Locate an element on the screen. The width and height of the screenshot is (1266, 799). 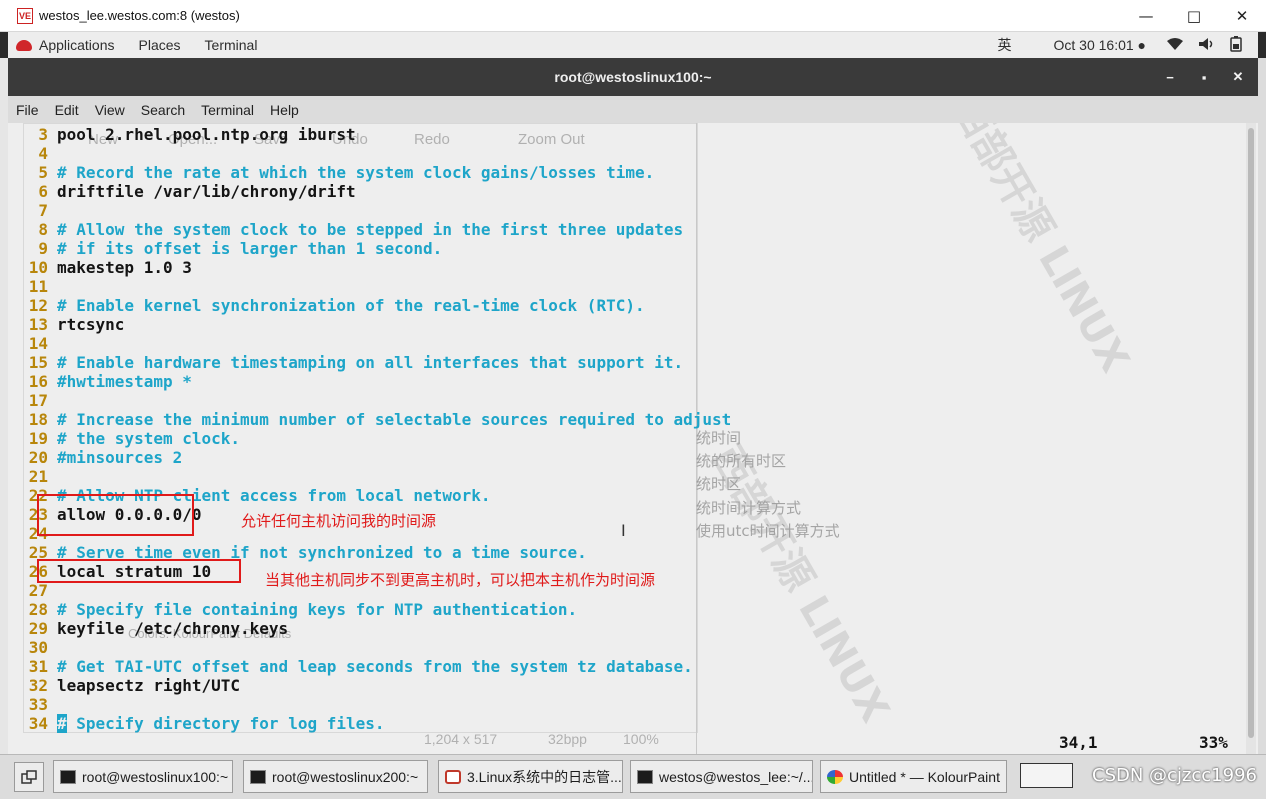
menu-file: File is located at coordinates (27, 110).